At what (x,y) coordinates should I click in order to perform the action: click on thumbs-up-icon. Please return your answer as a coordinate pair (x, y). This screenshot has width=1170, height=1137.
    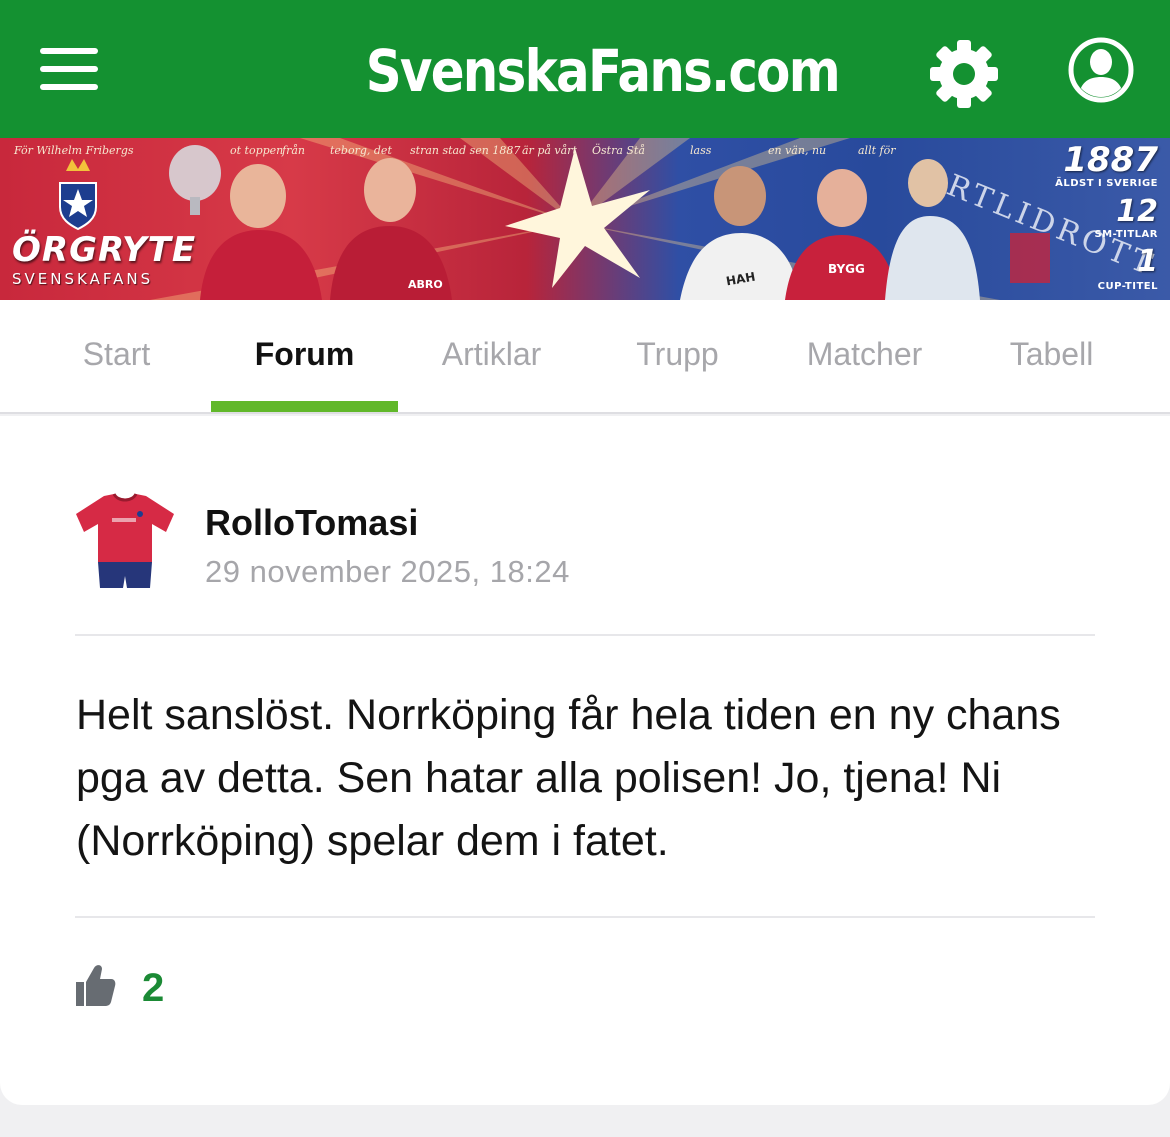
    Looking at the image, I should click on (95, 985).